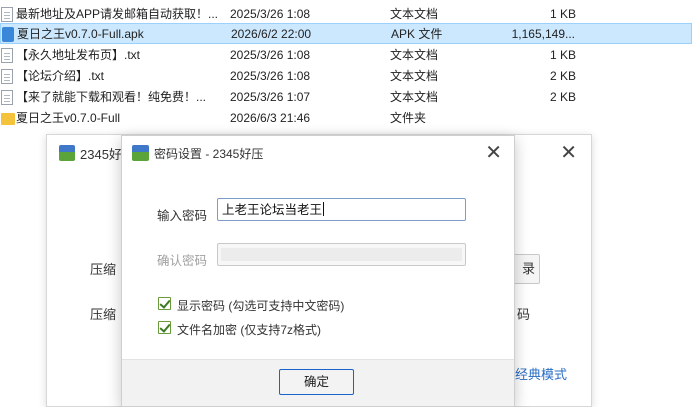 This screenshot has width=692, height=407. What do you see at coordinates (182, 216) in the screenshot?
I see `password-label: 输入密码` at bounding box center [182, 216].